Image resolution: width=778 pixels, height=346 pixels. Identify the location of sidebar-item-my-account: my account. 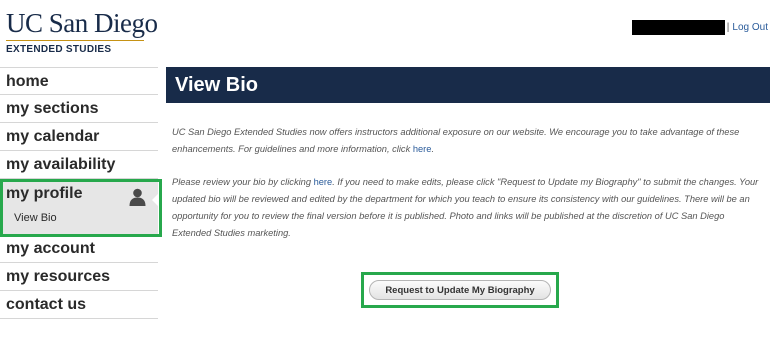
(79, 249).